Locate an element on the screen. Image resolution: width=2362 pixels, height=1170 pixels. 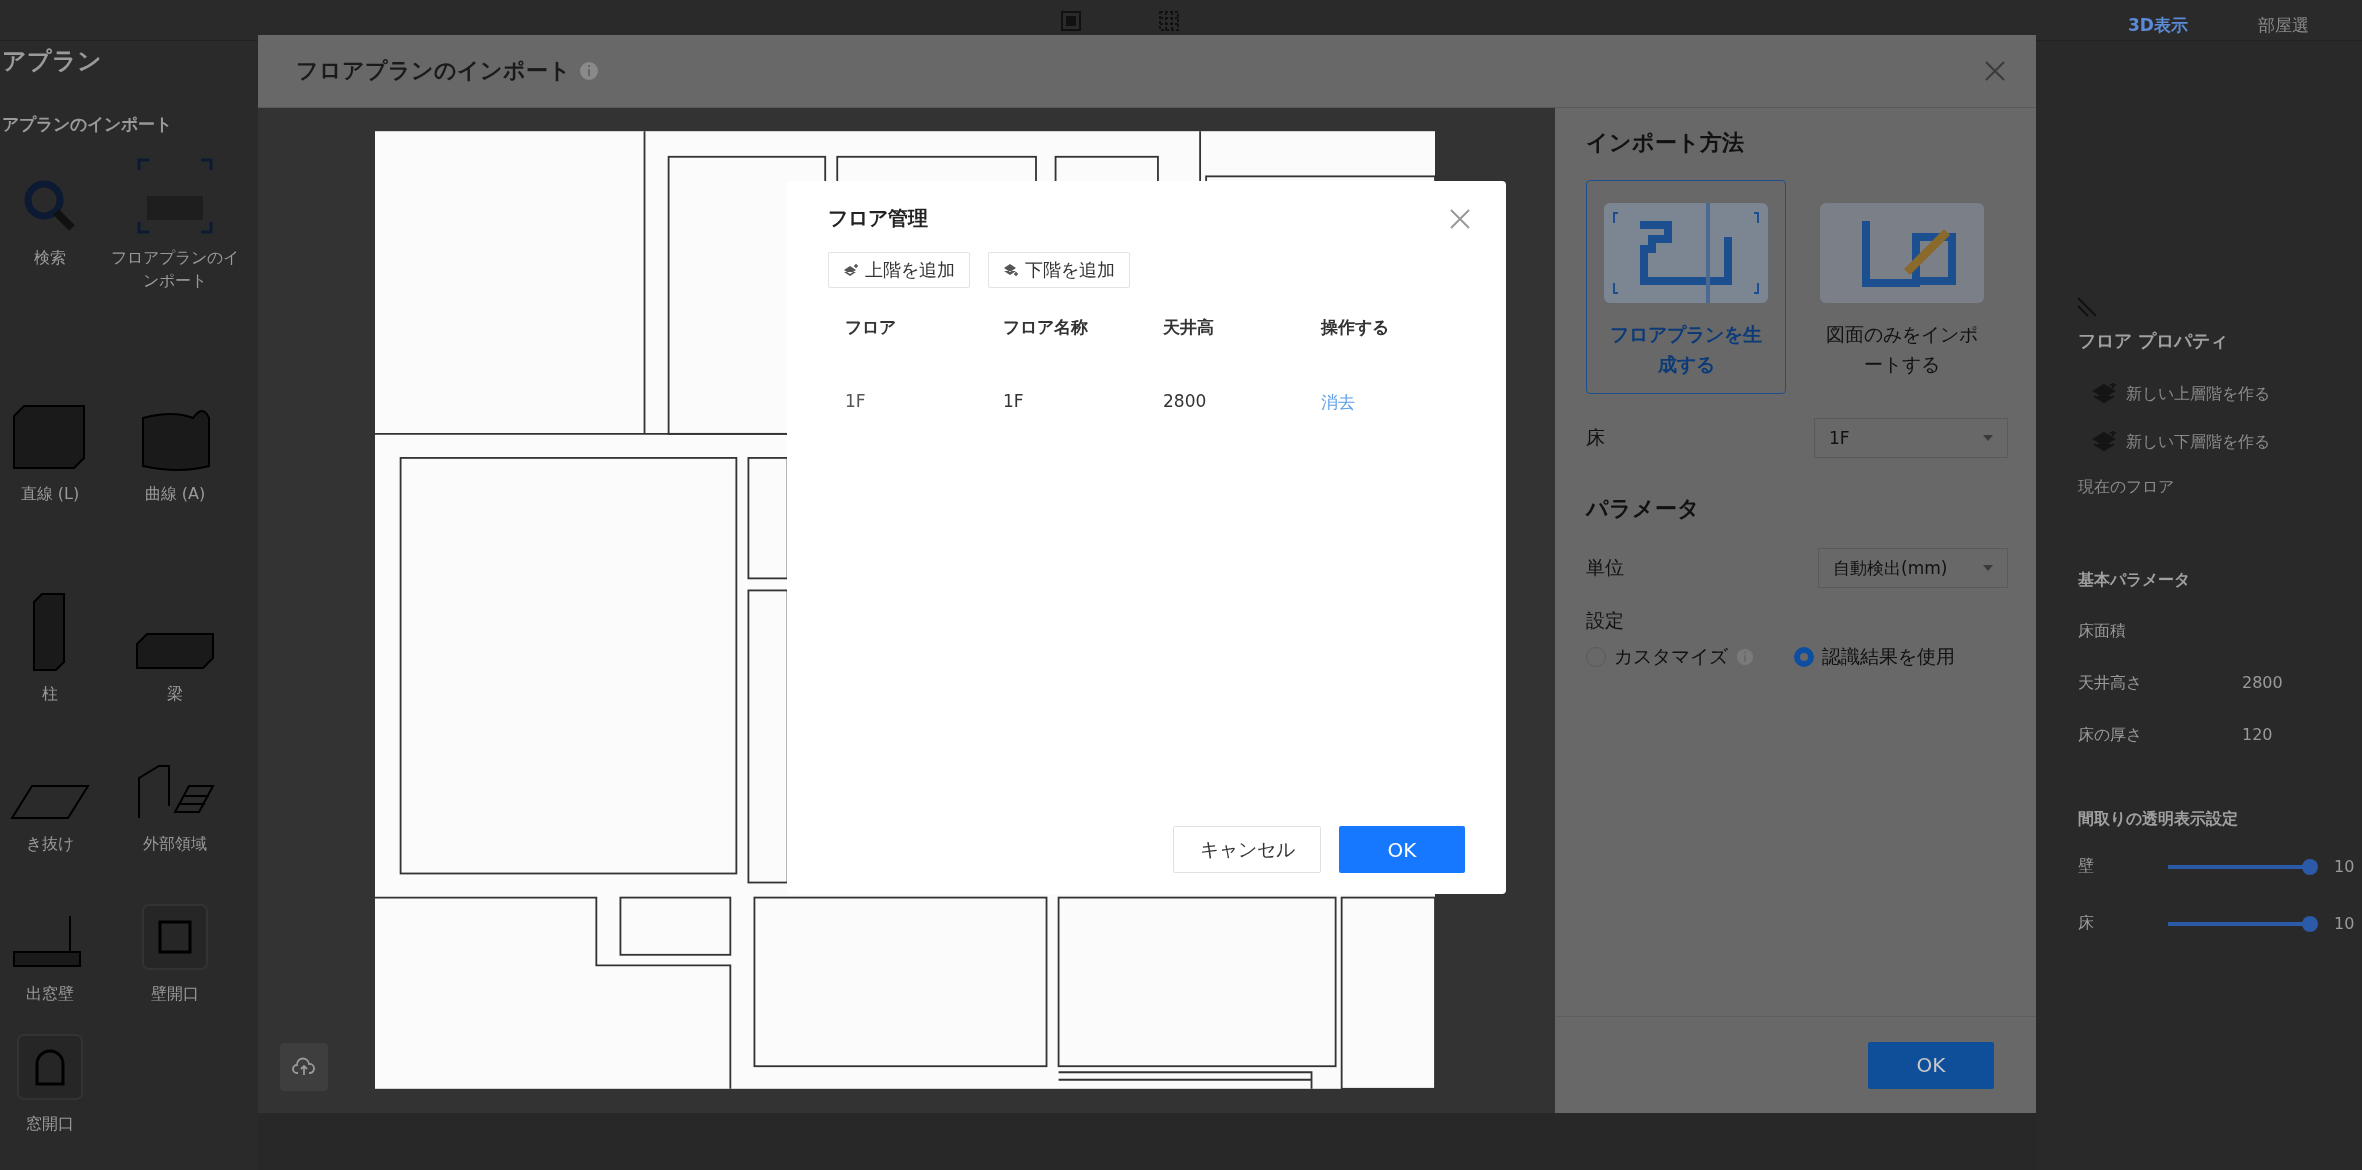
tool-label: き抜け is located at coordinates (50, 843).